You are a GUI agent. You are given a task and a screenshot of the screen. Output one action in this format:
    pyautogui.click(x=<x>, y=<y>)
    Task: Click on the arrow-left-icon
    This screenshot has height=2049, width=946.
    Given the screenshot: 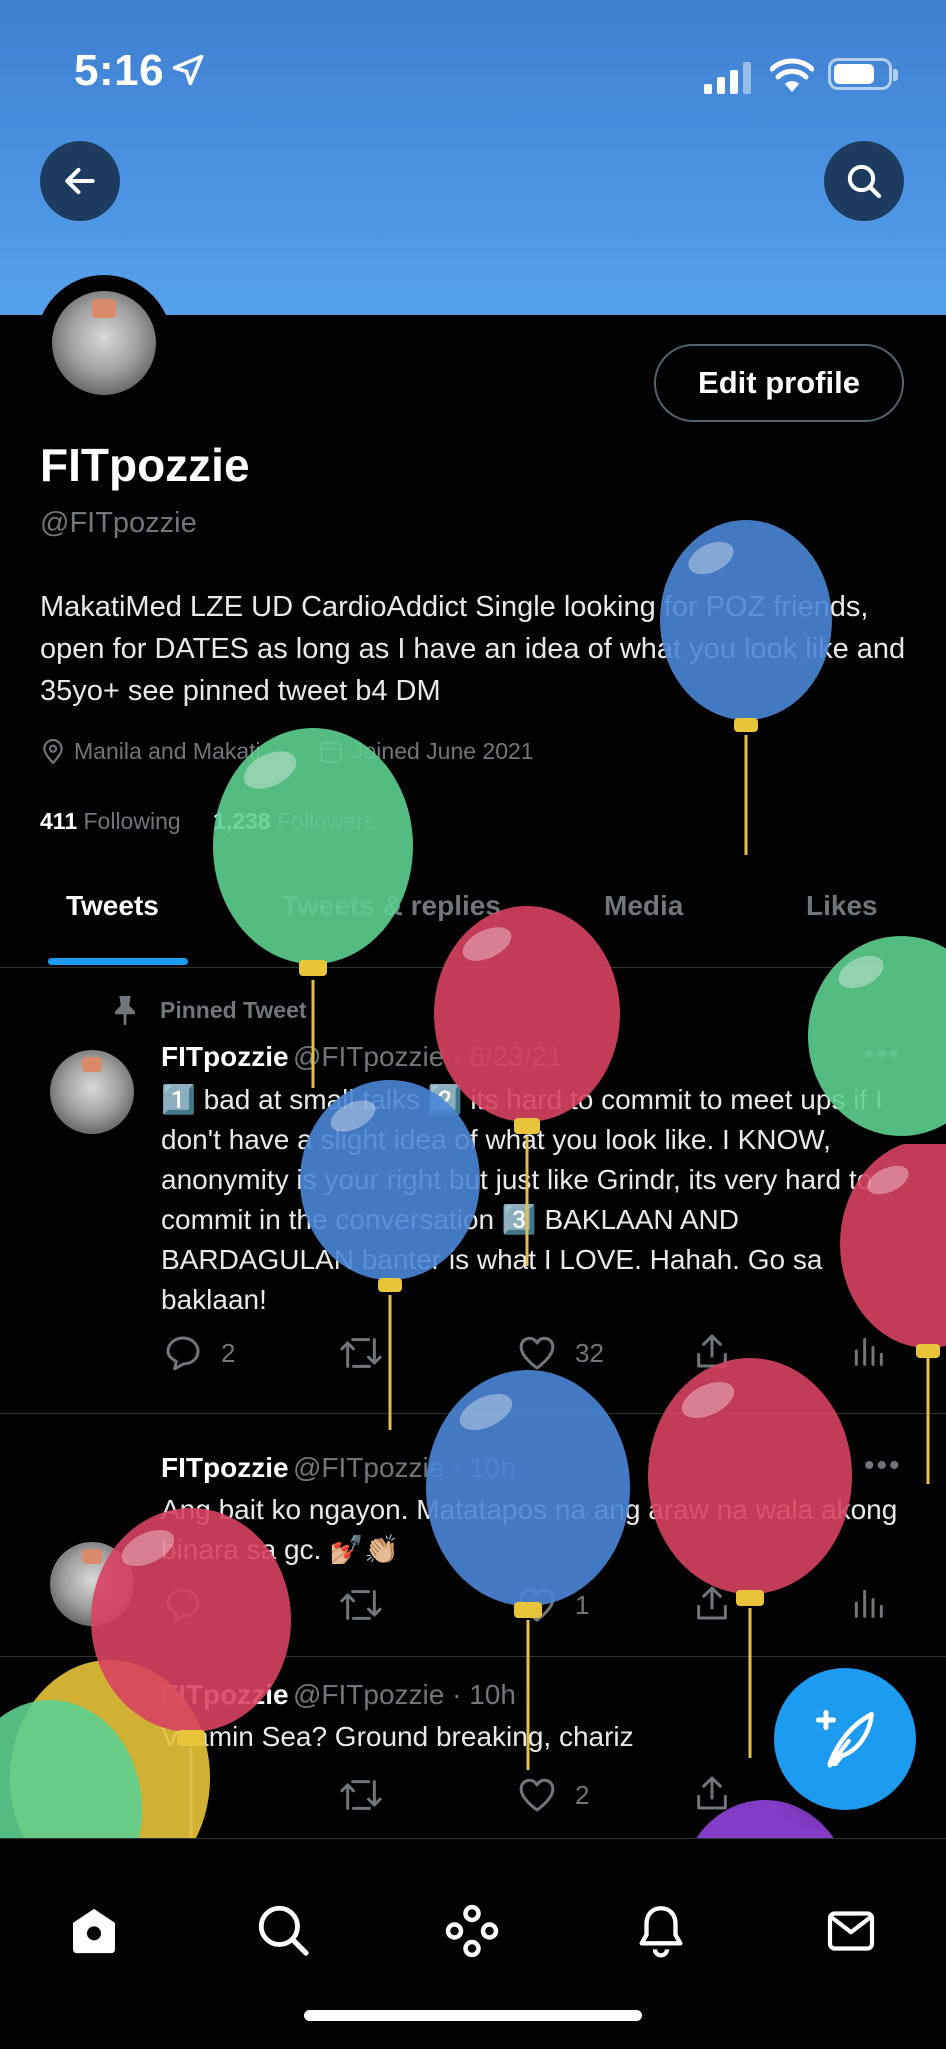 What is the action you would take?
    pyautogui.click(x=80, y=181)
    